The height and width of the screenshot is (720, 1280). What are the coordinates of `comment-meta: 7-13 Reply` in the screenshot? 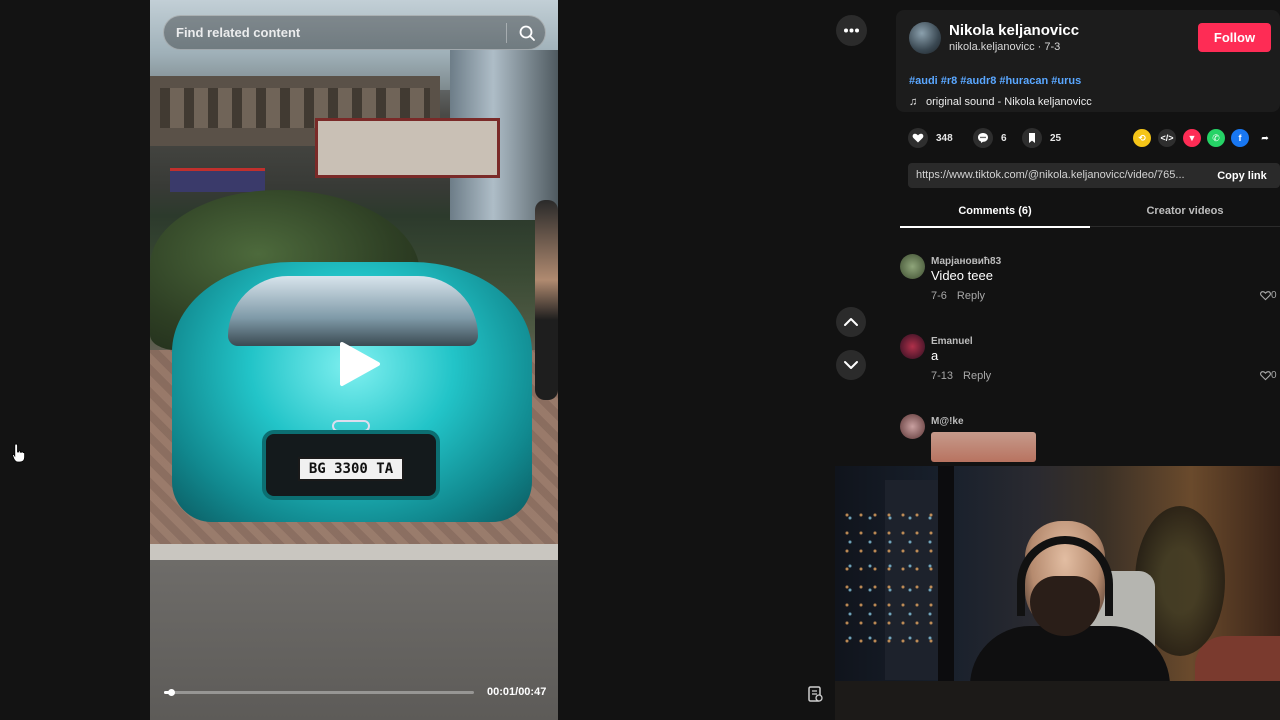 It's located at (961, 376).